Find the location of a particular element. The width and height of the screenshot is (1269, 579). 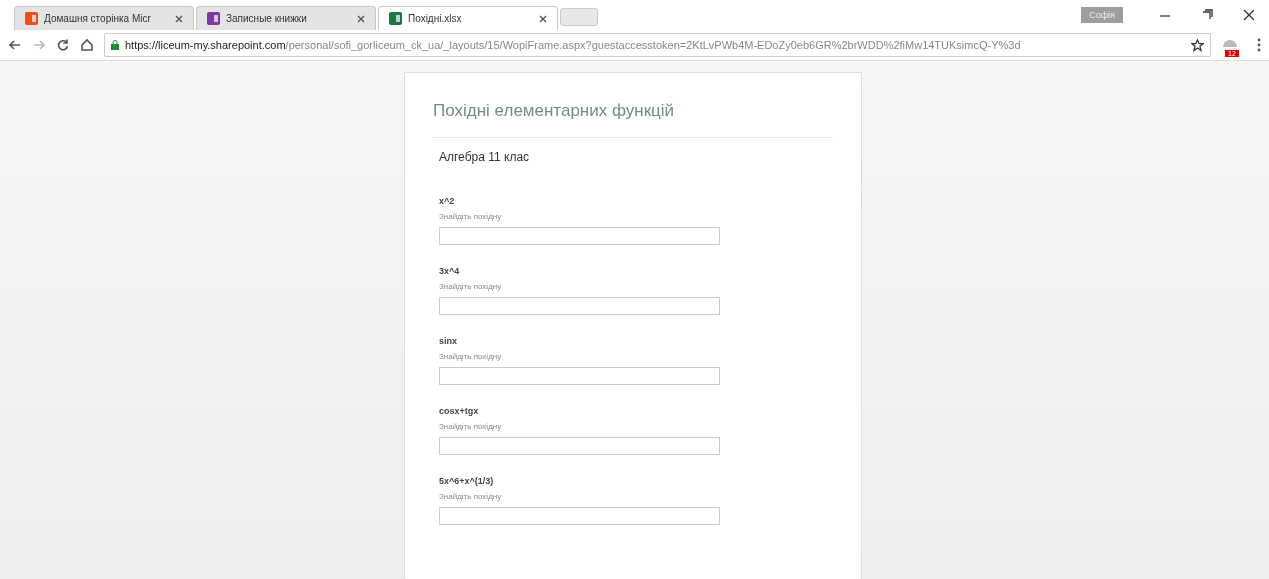

restore-icon is located at coordinates (1207, 15).